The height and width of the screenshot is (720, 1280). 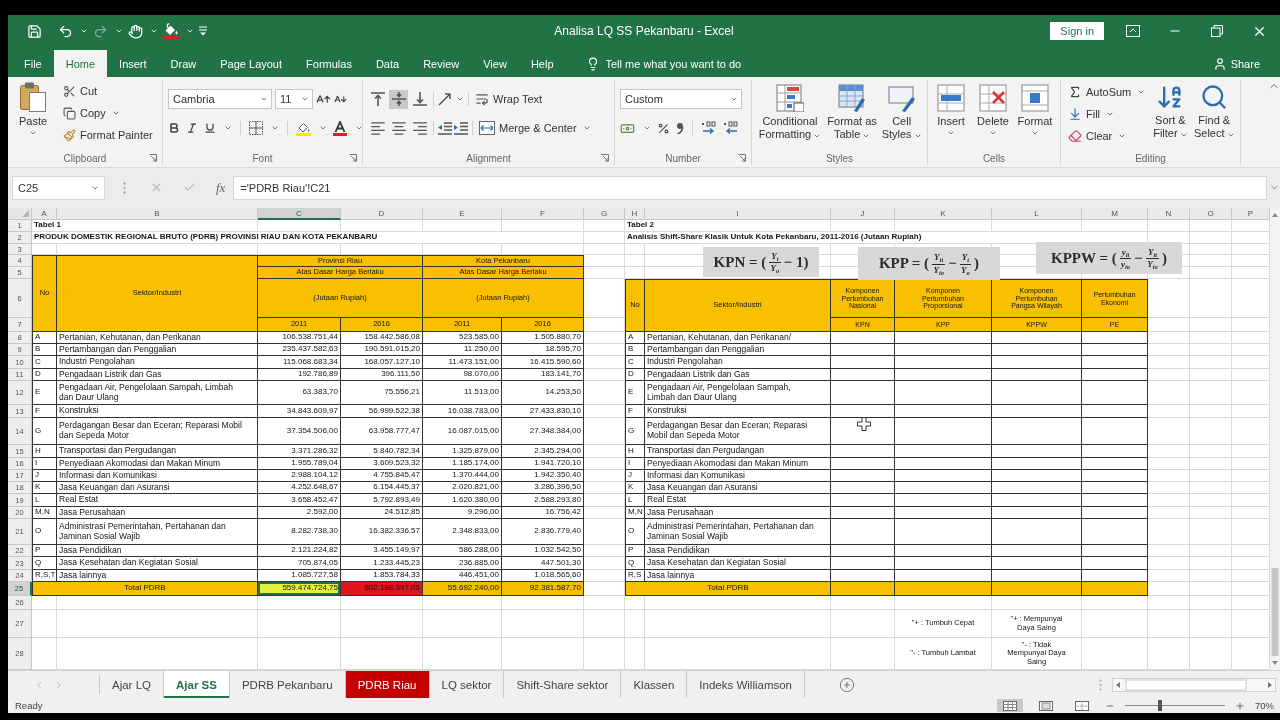 What do you see at coordinates (951, 111) in the screenshot?
I see `cells-button: Insert` at bounding box center [951, 111].